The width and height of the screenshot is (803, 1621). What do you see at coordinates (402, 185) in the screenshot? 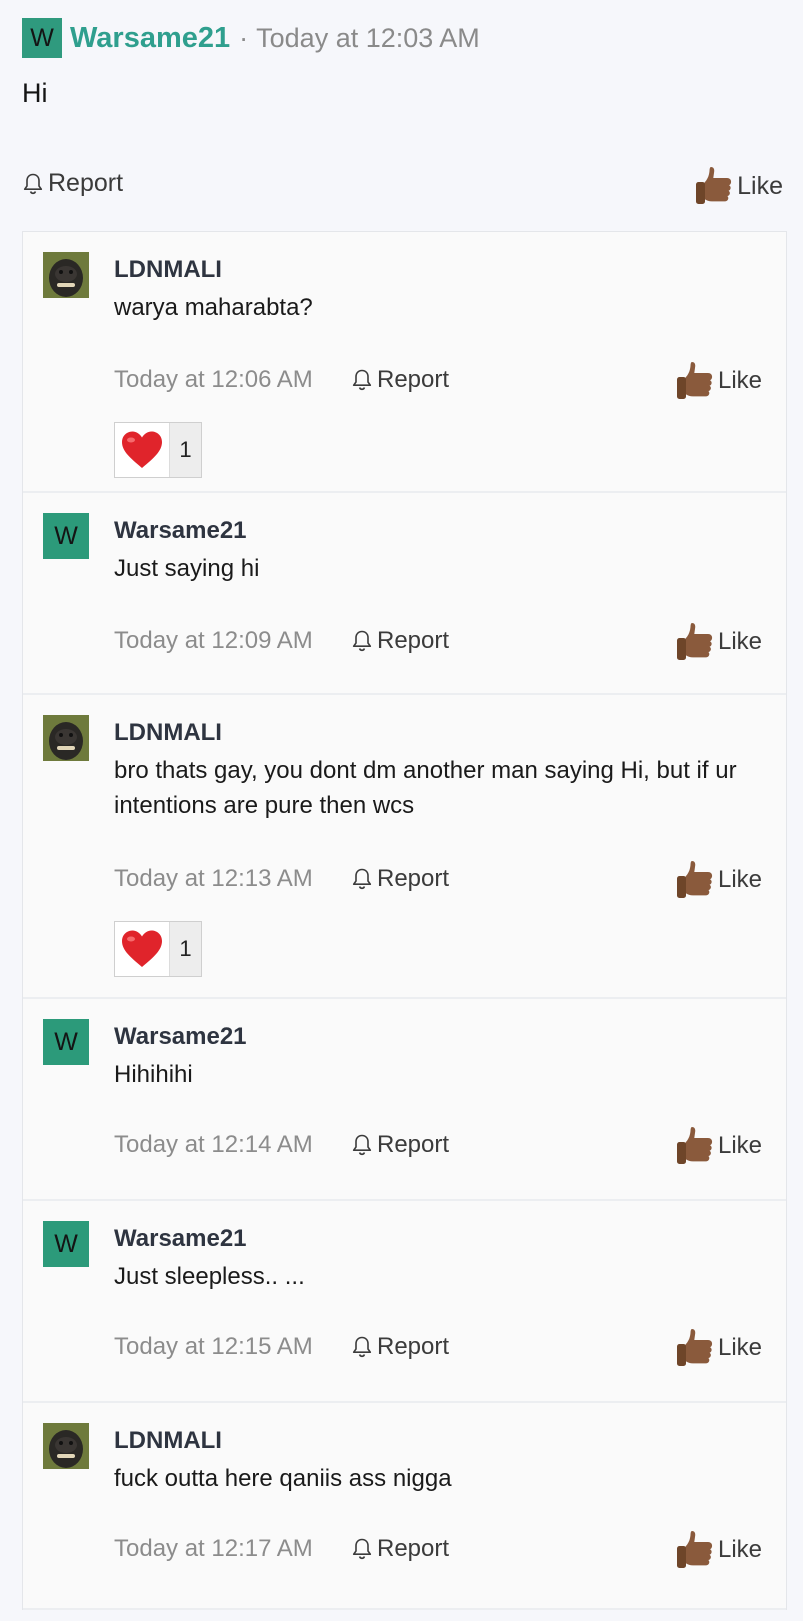
I see `post-actions: Report Like` at bounding box center [402, 185].